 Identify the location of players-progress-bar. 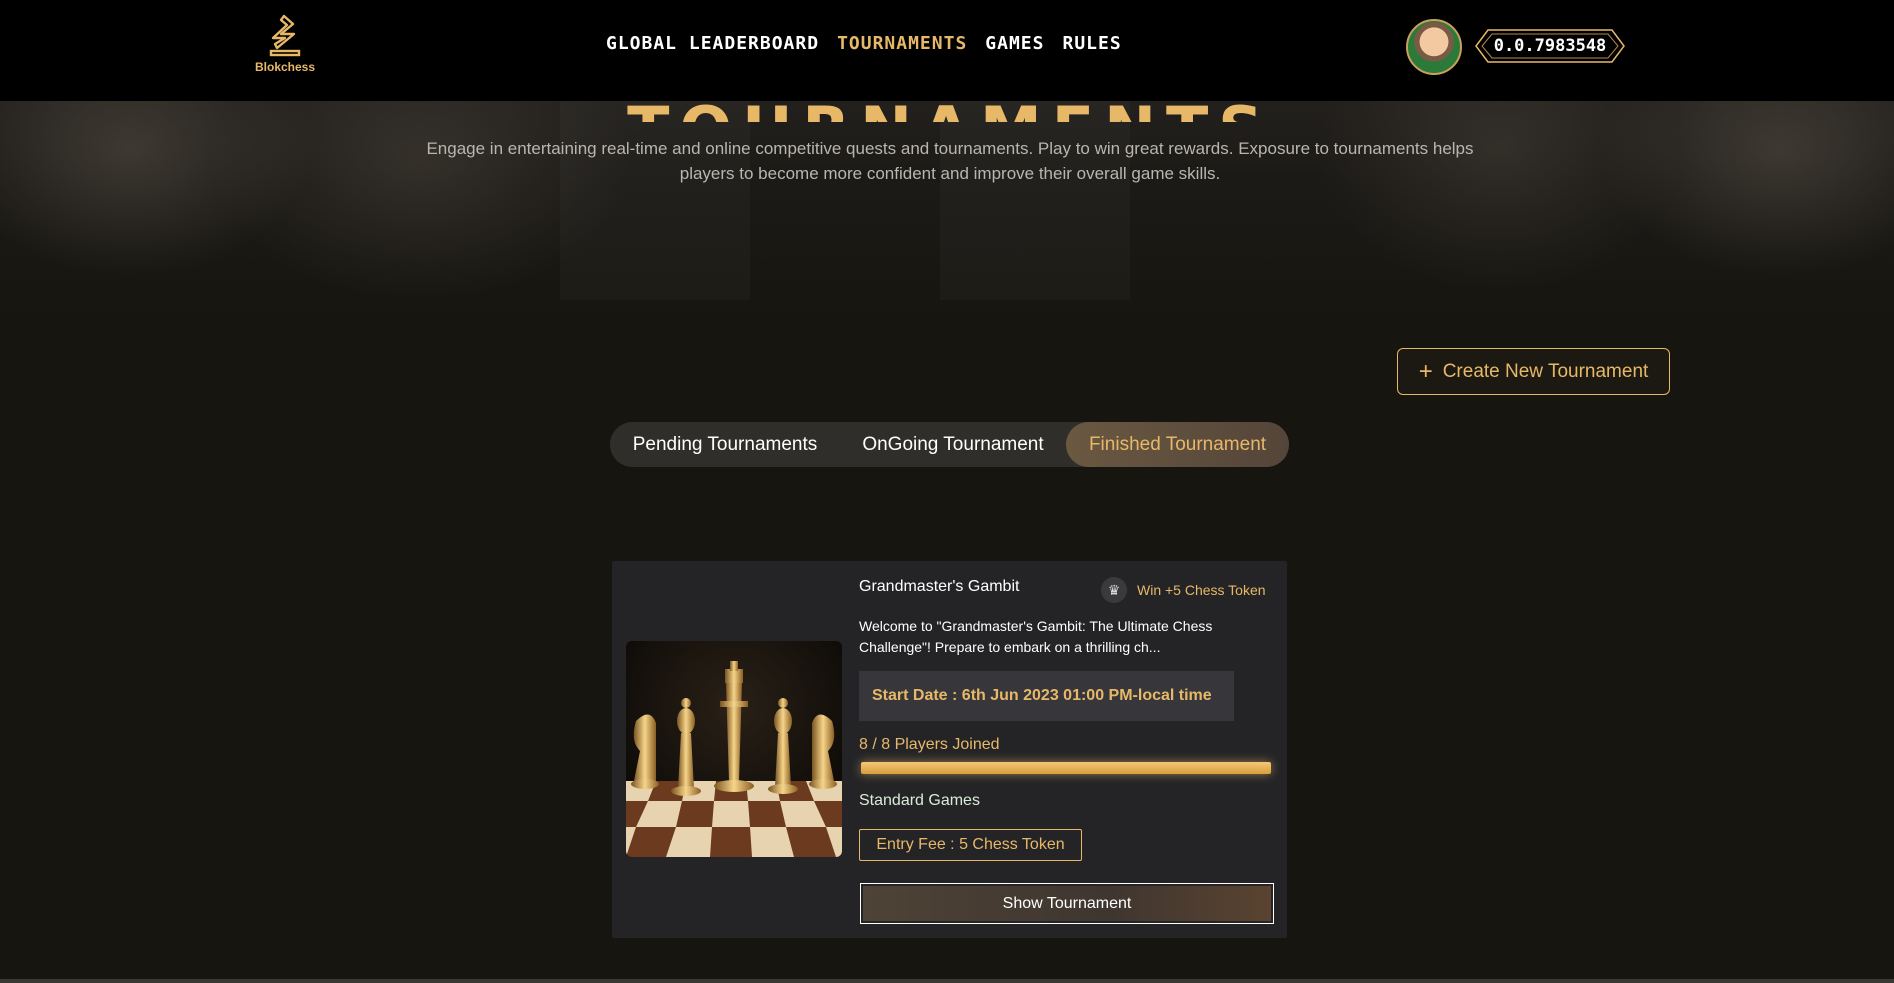
(1066, 768).